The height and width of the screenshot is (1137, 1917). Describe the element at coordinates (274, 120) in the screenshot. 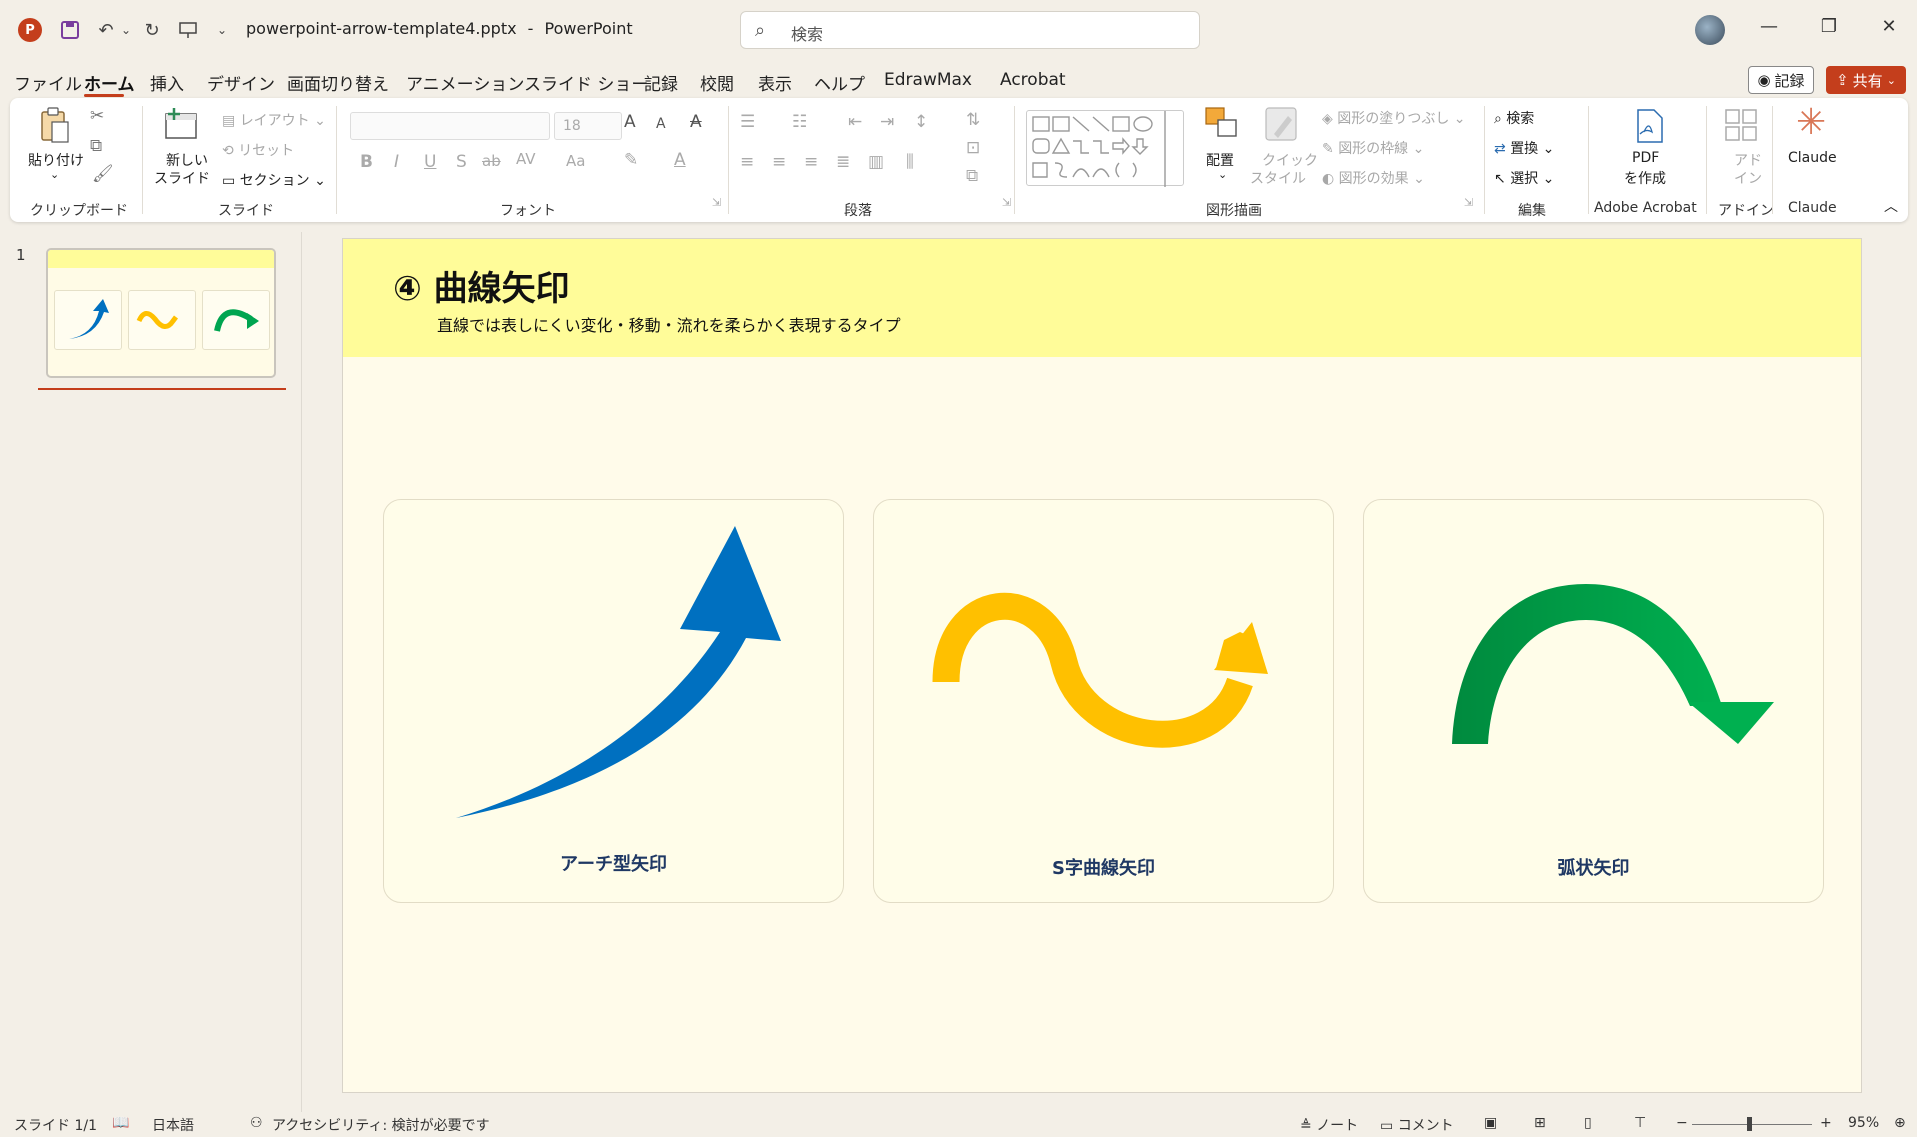

I see `layout-button: ▤ レイアウト ⌄` at that location.